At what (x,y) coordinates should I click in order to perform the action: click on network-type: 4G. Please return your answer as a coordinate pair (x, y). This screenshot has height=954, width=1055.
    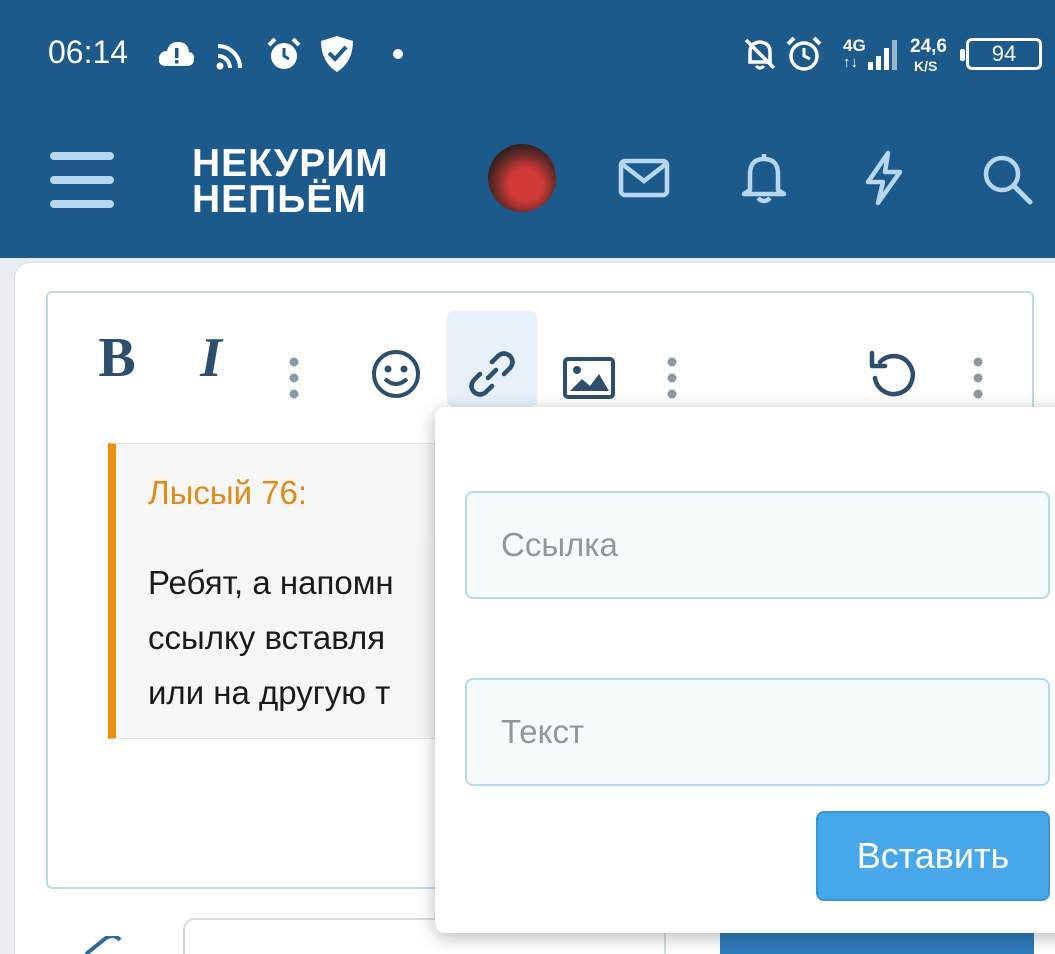
    Looking at the image, I should click on (854, 45).